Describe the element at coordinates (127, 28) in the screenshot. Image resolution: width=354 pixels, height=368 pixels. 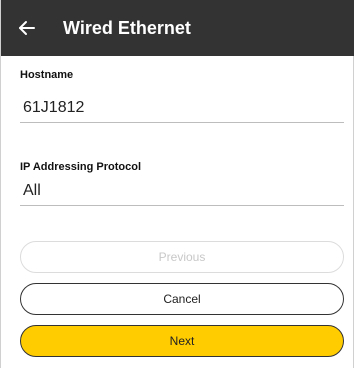
I see `page-title: Wired Ethernet` at that location.